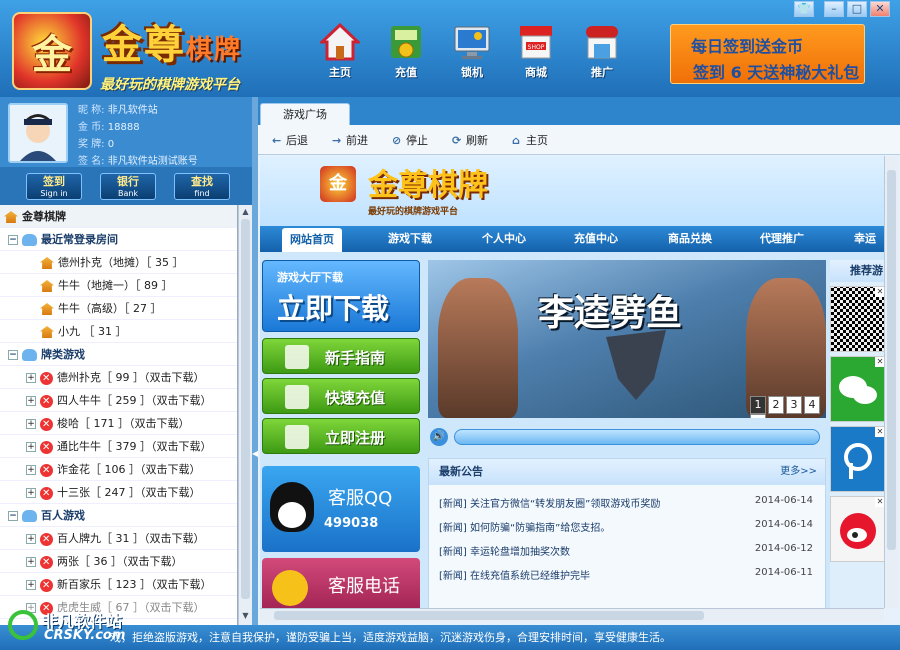 This screenshot has width=900, height=650. I want to click on quick-recharge-button: 快速充值, so click(341, 396).